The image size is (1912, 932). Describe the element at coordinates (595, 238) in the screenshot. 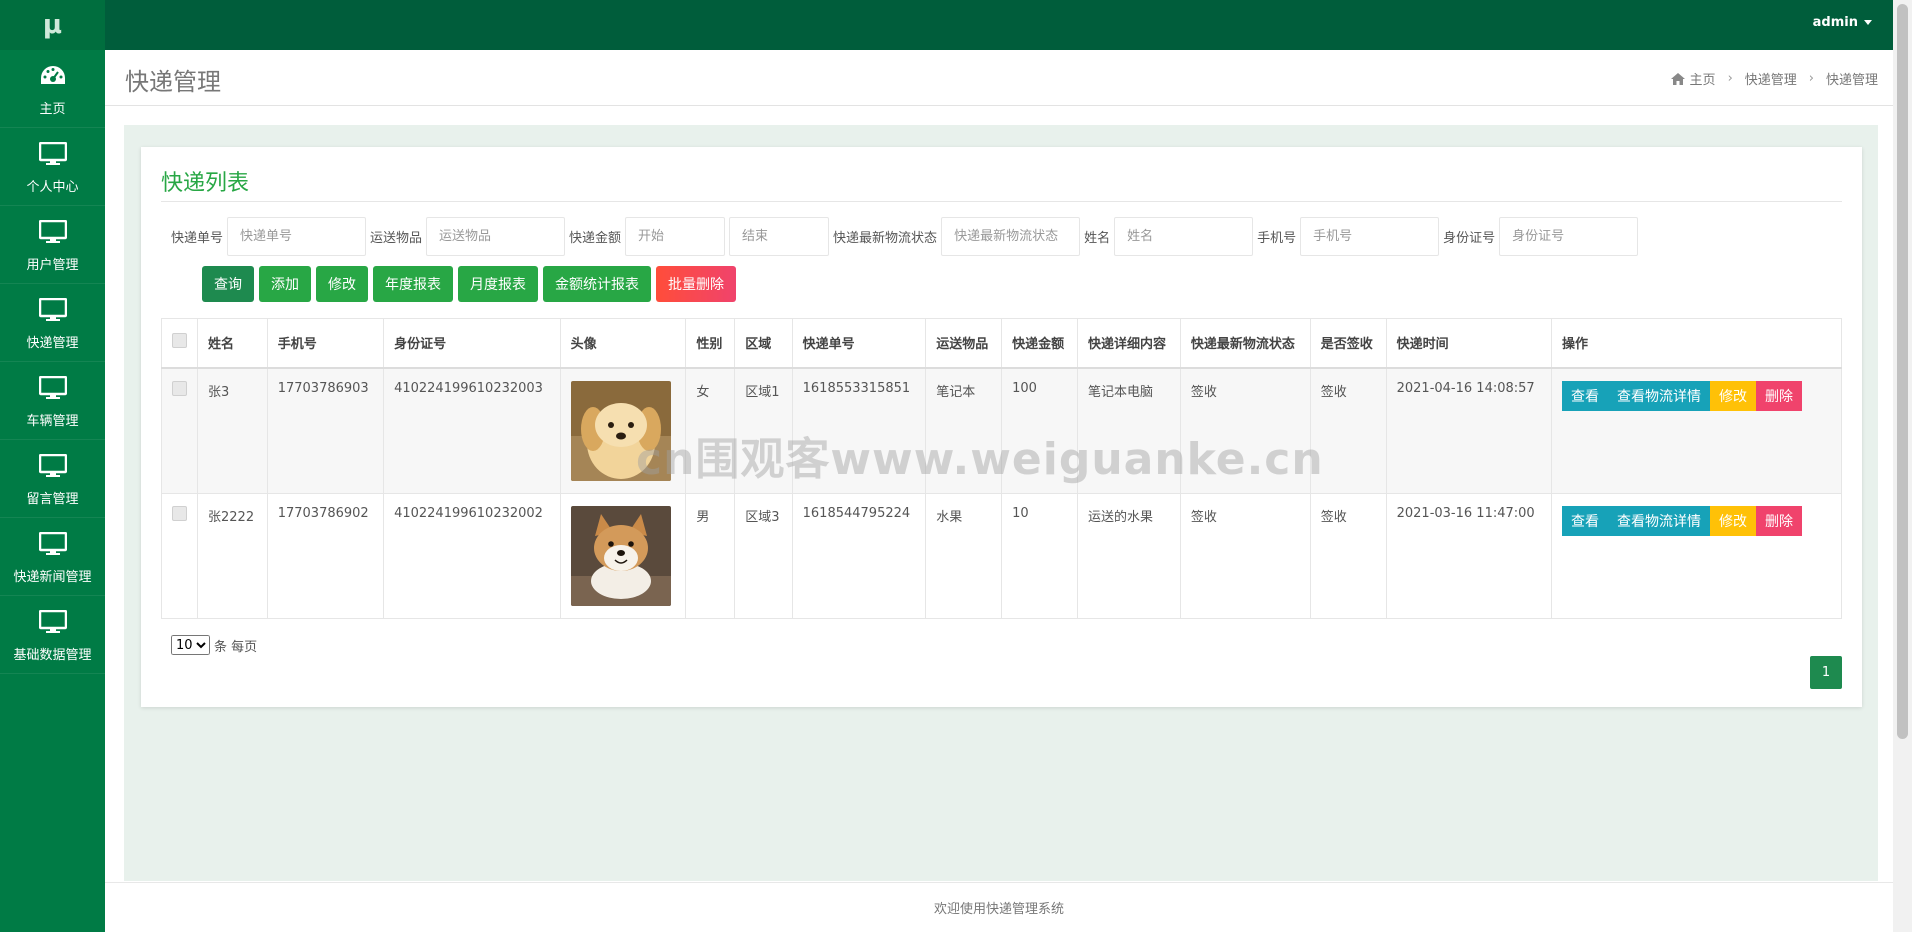

I see `filter-label-amount: 快递金额` at that location.